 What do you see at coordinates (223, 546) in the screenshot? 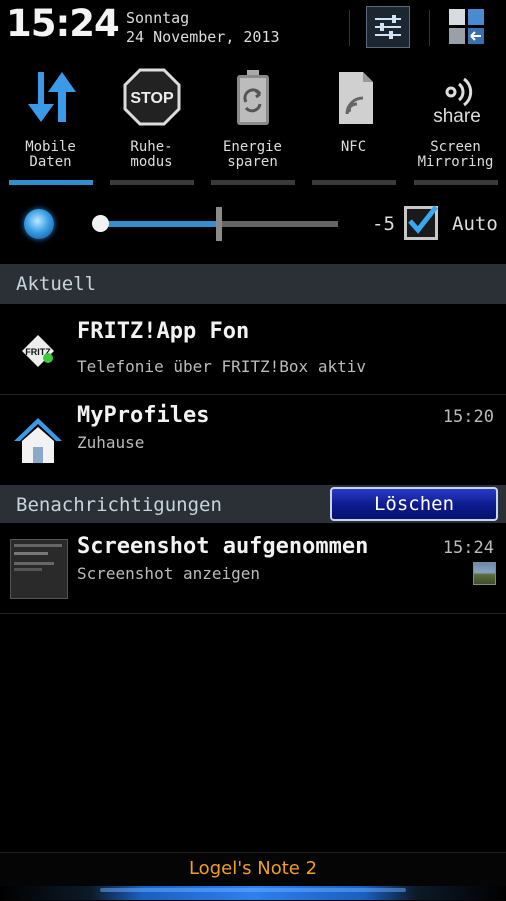
I see `notification-title: Screenshot aufgenommen` at bounding box center [223, 546].